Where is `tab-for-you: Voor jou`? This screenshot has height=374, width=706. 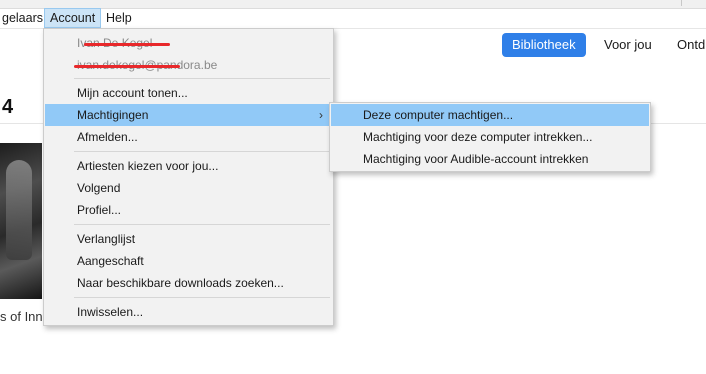 tab-for-you: Voor jou is located at coordinates (628, 45).